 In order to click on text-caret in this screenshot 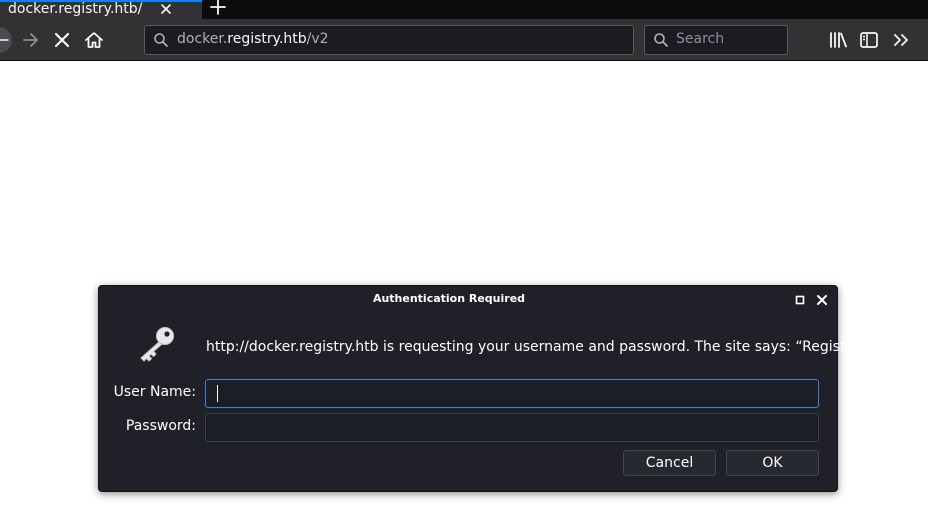, I will do `click(217, 393)`.